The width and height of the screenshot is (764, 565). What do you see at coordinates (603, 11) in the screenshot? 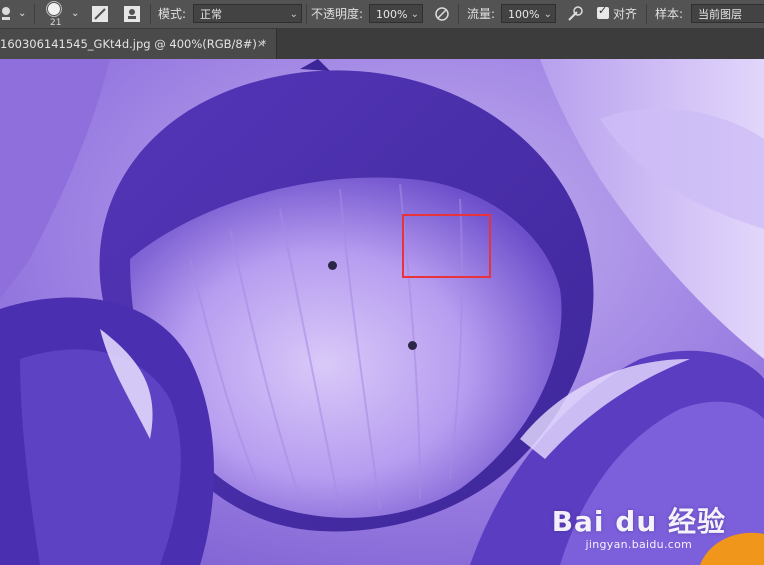
I see `aligned-checkbox` at bounding box center [603, 11].